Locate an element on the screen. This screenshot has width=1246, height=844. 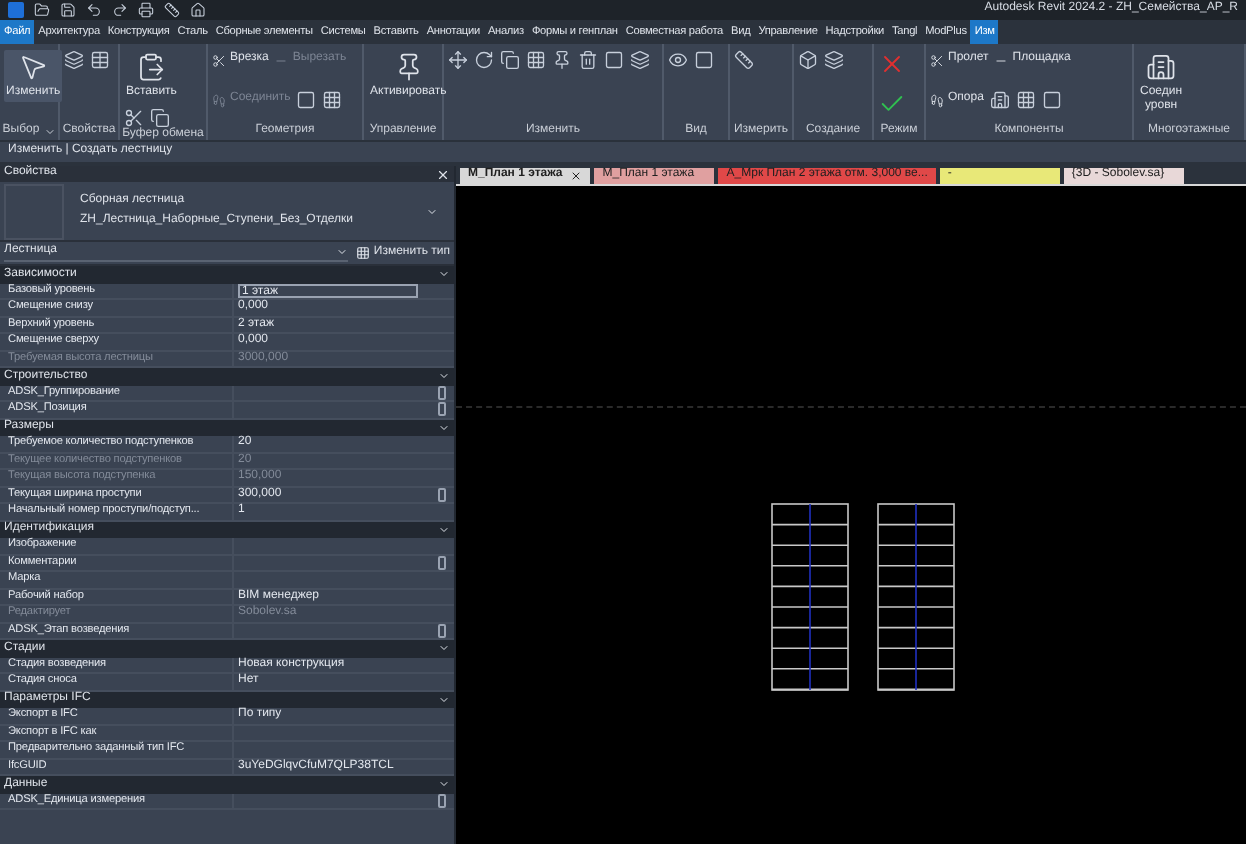
undo-icon is located at coordinates (94, 10).